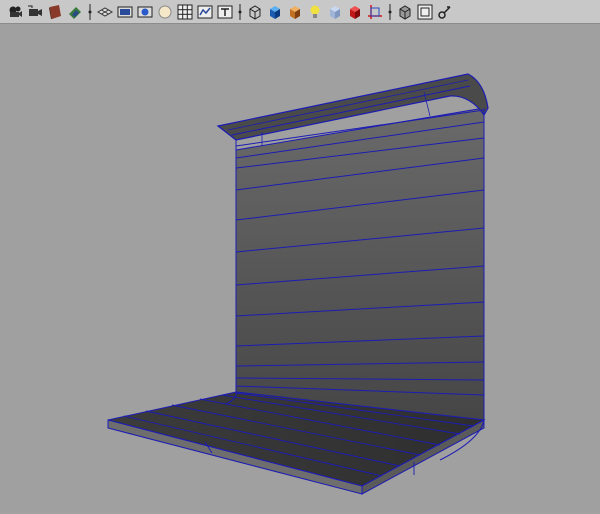 The height and width of the screenshot is (514, 600). Describe the element at coordinates (255, 12) in the screenshot. I see `wireframe-cube-icon` at that location.